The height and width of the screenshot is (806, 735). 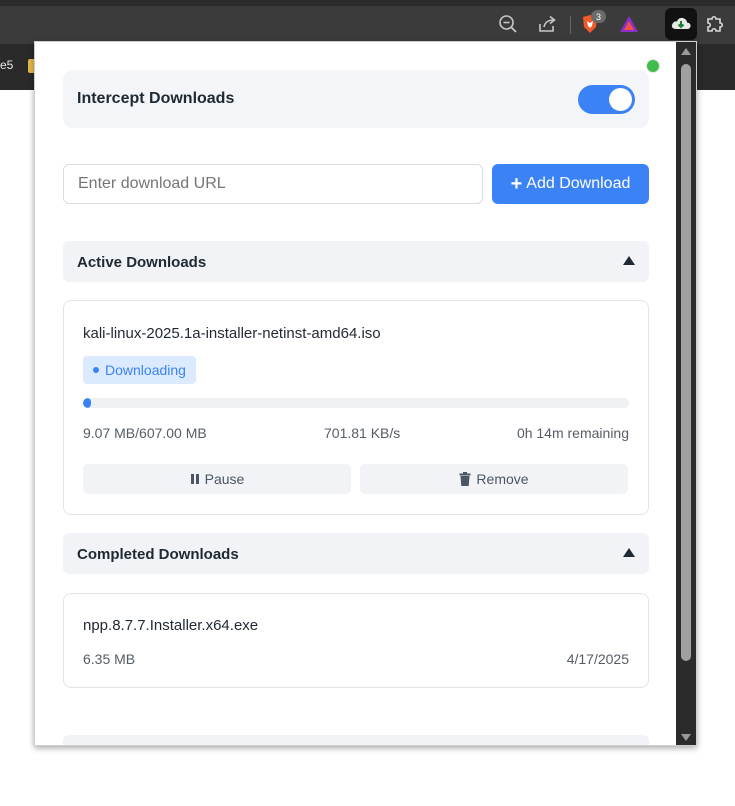 What do you see at coordinates (145, 433) in the screenshot?
I see `download-size: 9.07 MB/607.00 MB` at bounding box center [145, 433].